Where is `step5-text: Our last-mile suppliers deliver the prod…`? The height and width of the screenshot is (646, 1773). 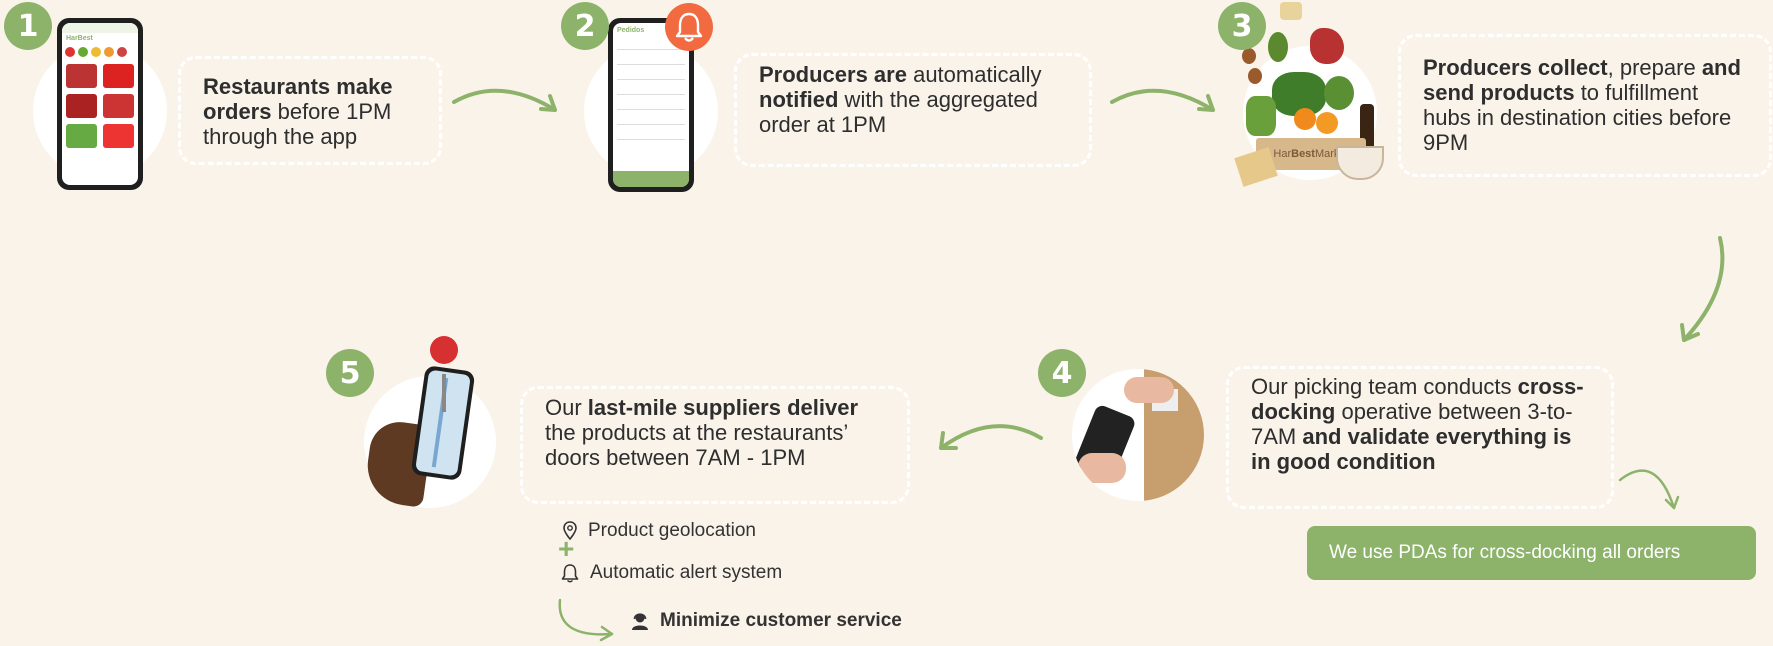
step5-text: Our last-mile suppliers deliver the prod… is located at coordinates (701, 432).